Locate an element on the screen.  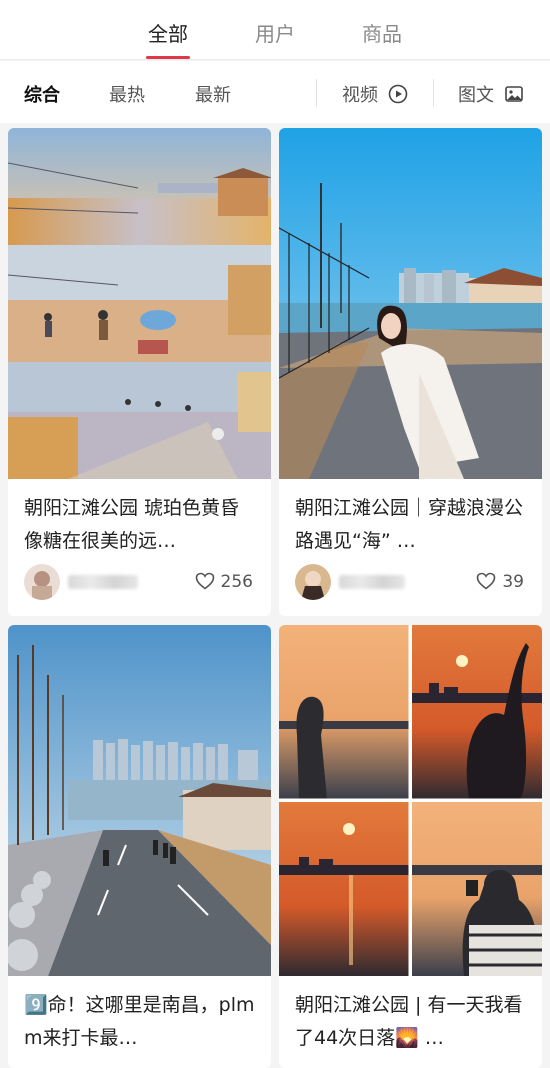
play-circle-icon is located at coordinates (398, 94).